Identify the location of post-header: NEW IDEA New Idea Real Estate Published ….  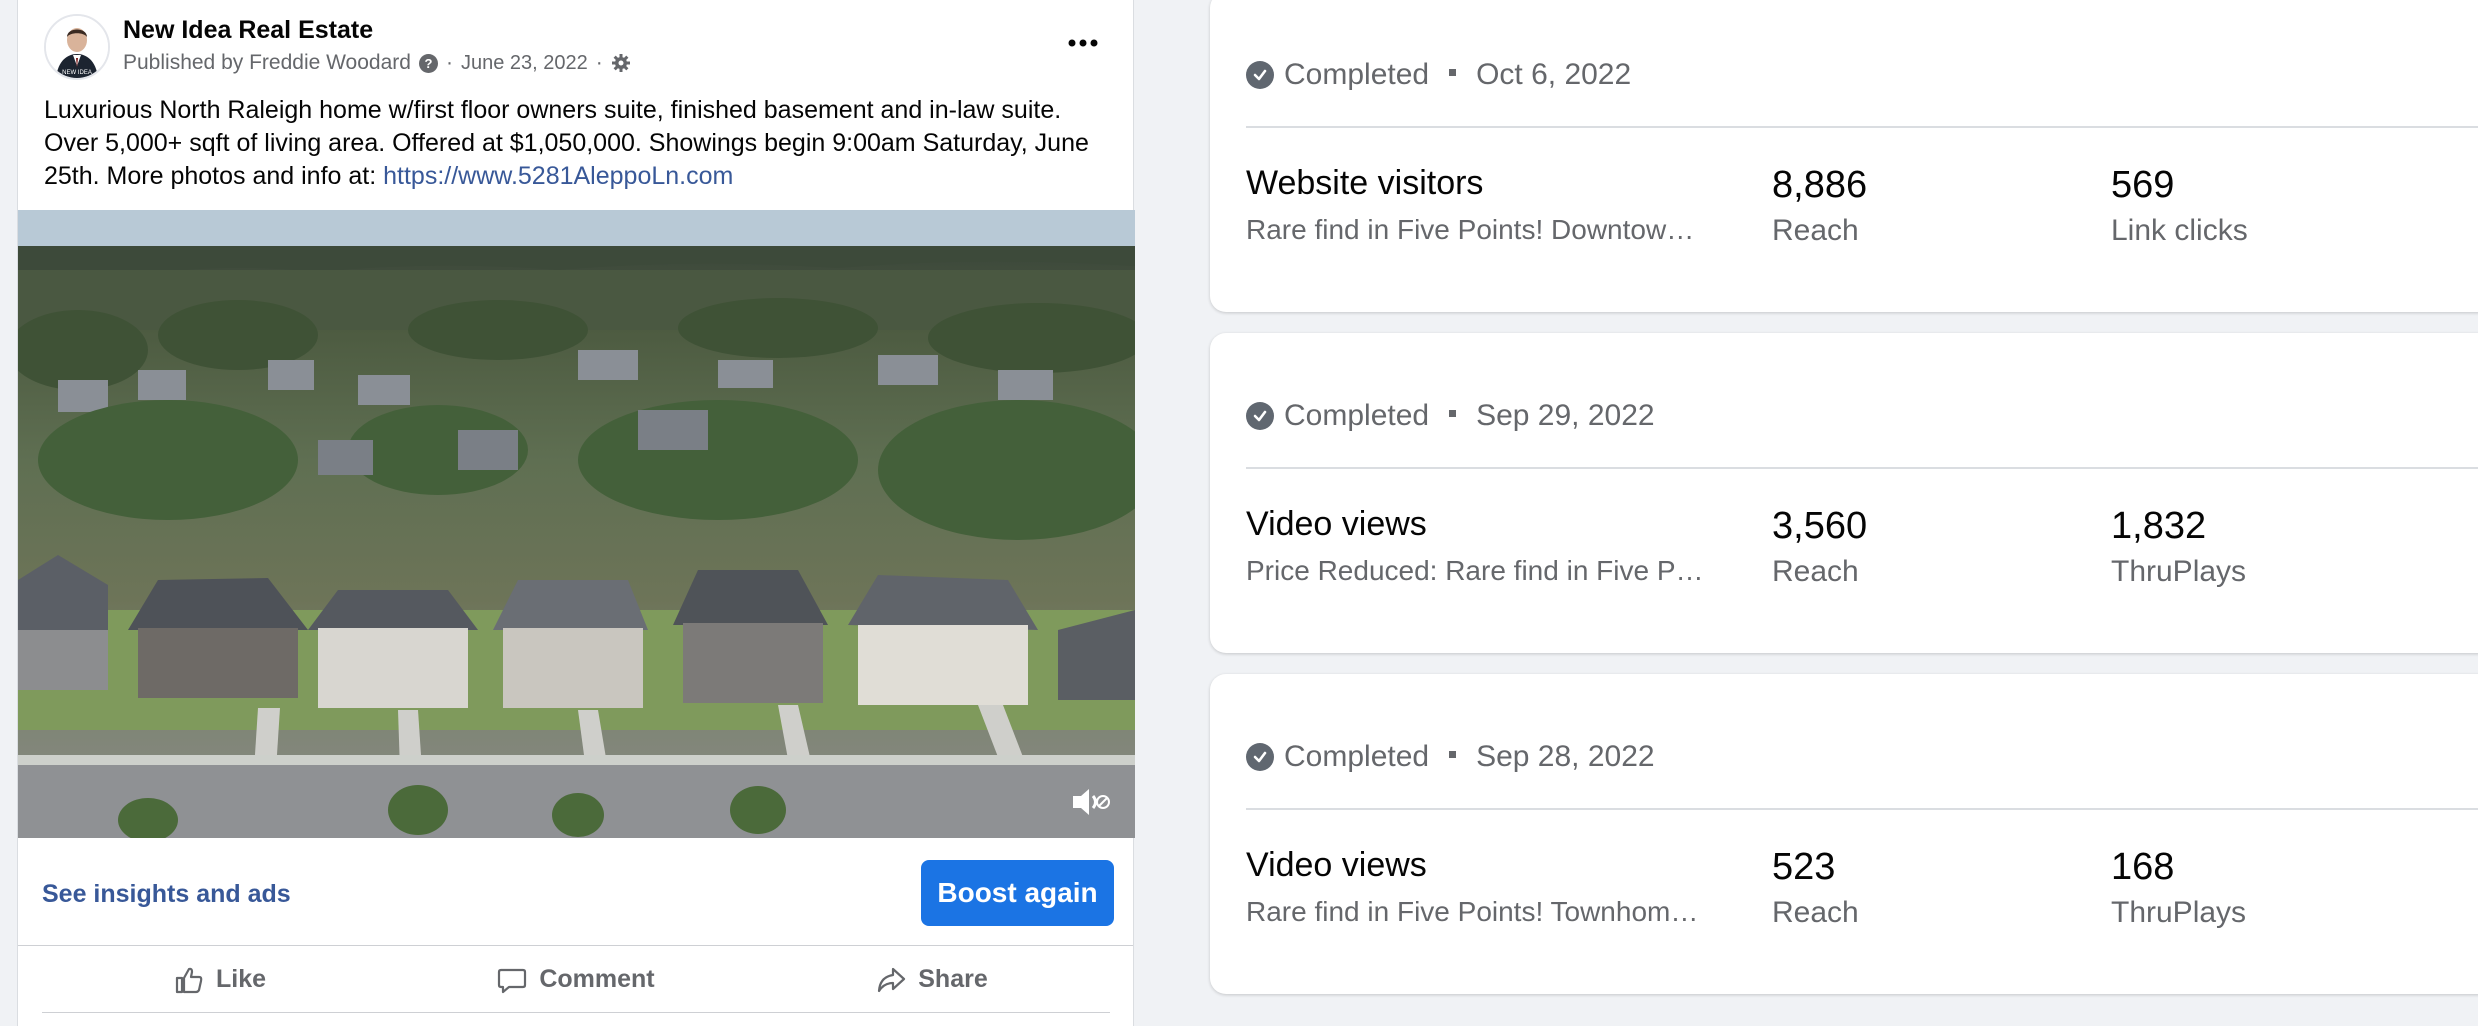
(575, 44).